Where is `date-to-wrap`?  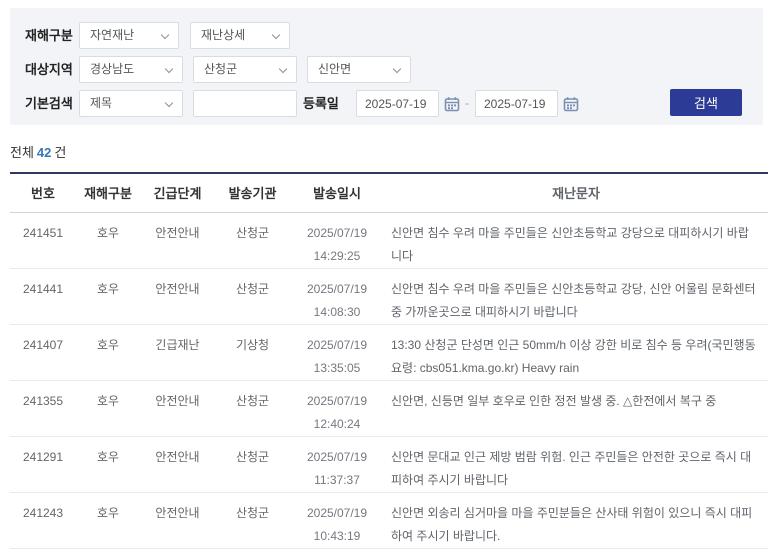
date-to-wrap is located at coordinates (516, 103).